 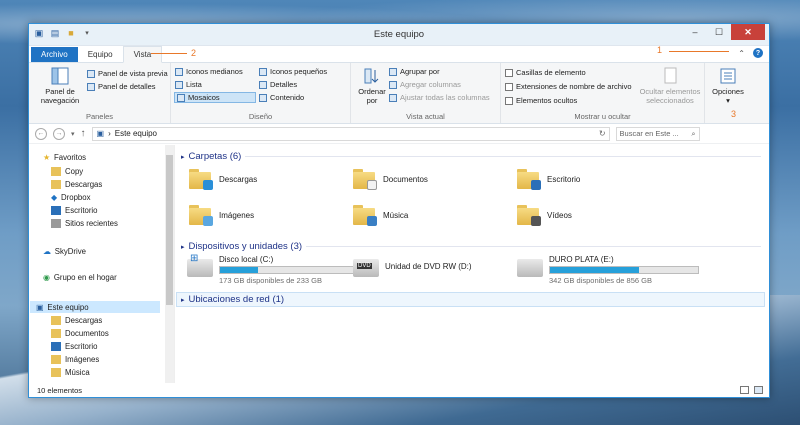 What do you see at coordinates (545, 72) in the screenshot?
I see `item-checkboxes-toggle: Casillas de elemento` at bounding box center [545, 72].